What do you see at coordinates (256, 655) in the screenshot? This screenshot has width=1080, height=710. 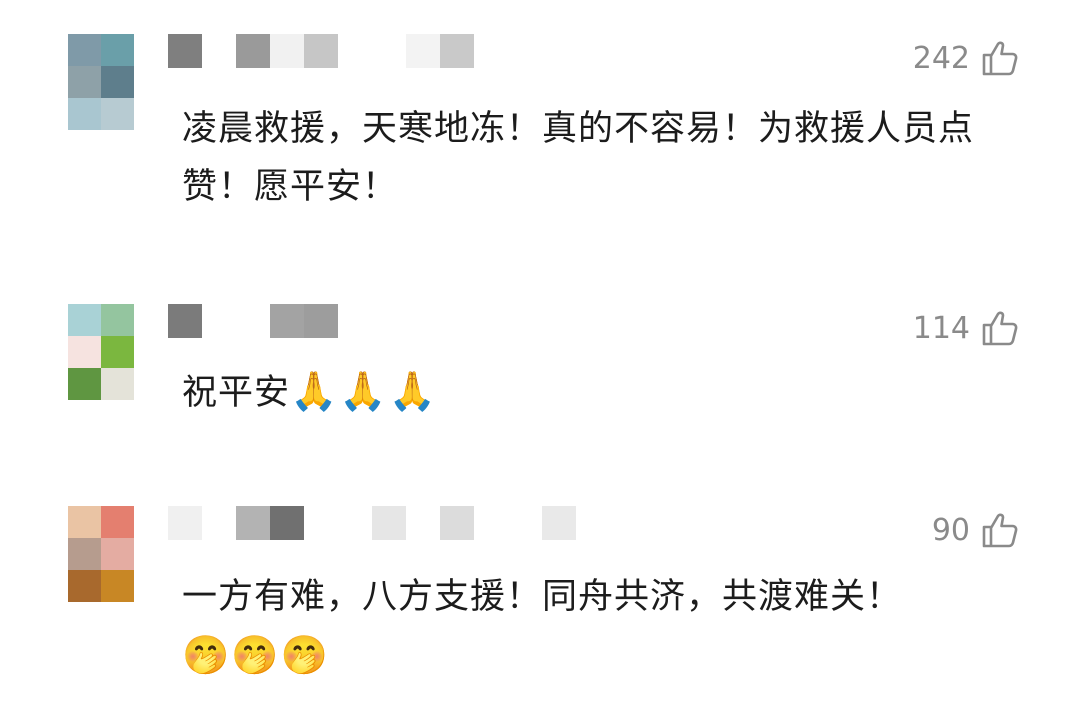 I see `salute-emoji: 🤭🤭🤭` at bounding box center [256, 655].